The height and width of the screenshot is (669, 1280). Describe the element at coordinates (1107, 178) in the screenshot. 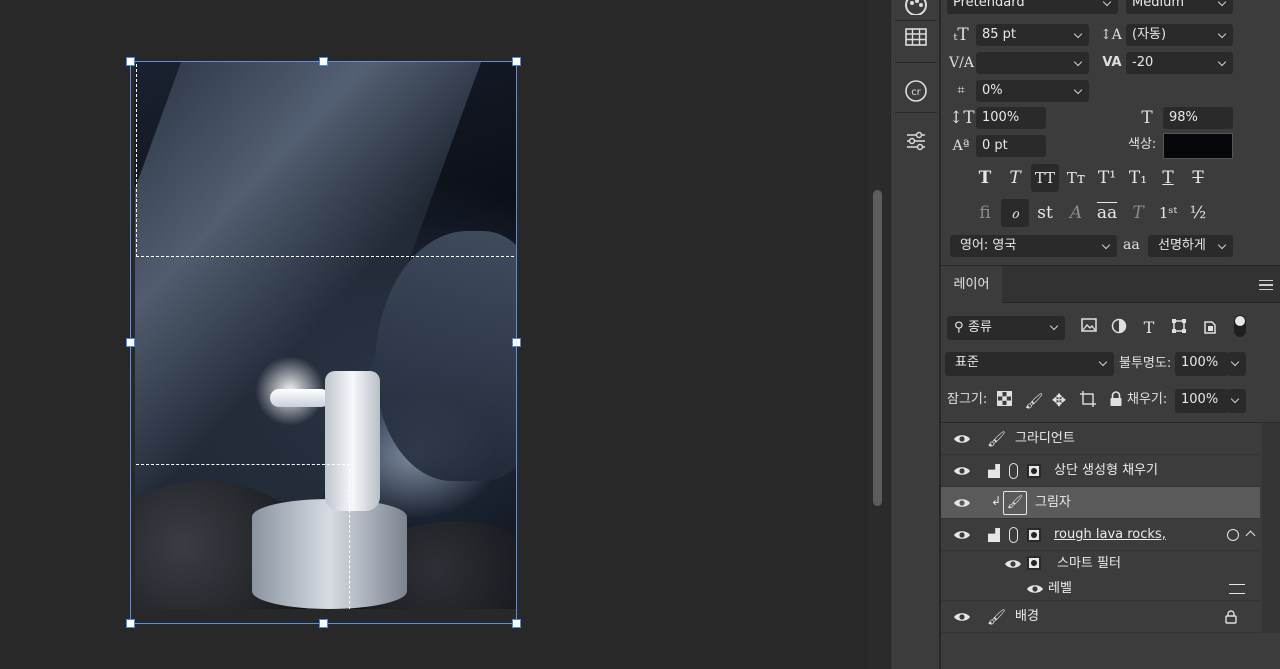

I see `superscript-button: T¹` at that location.